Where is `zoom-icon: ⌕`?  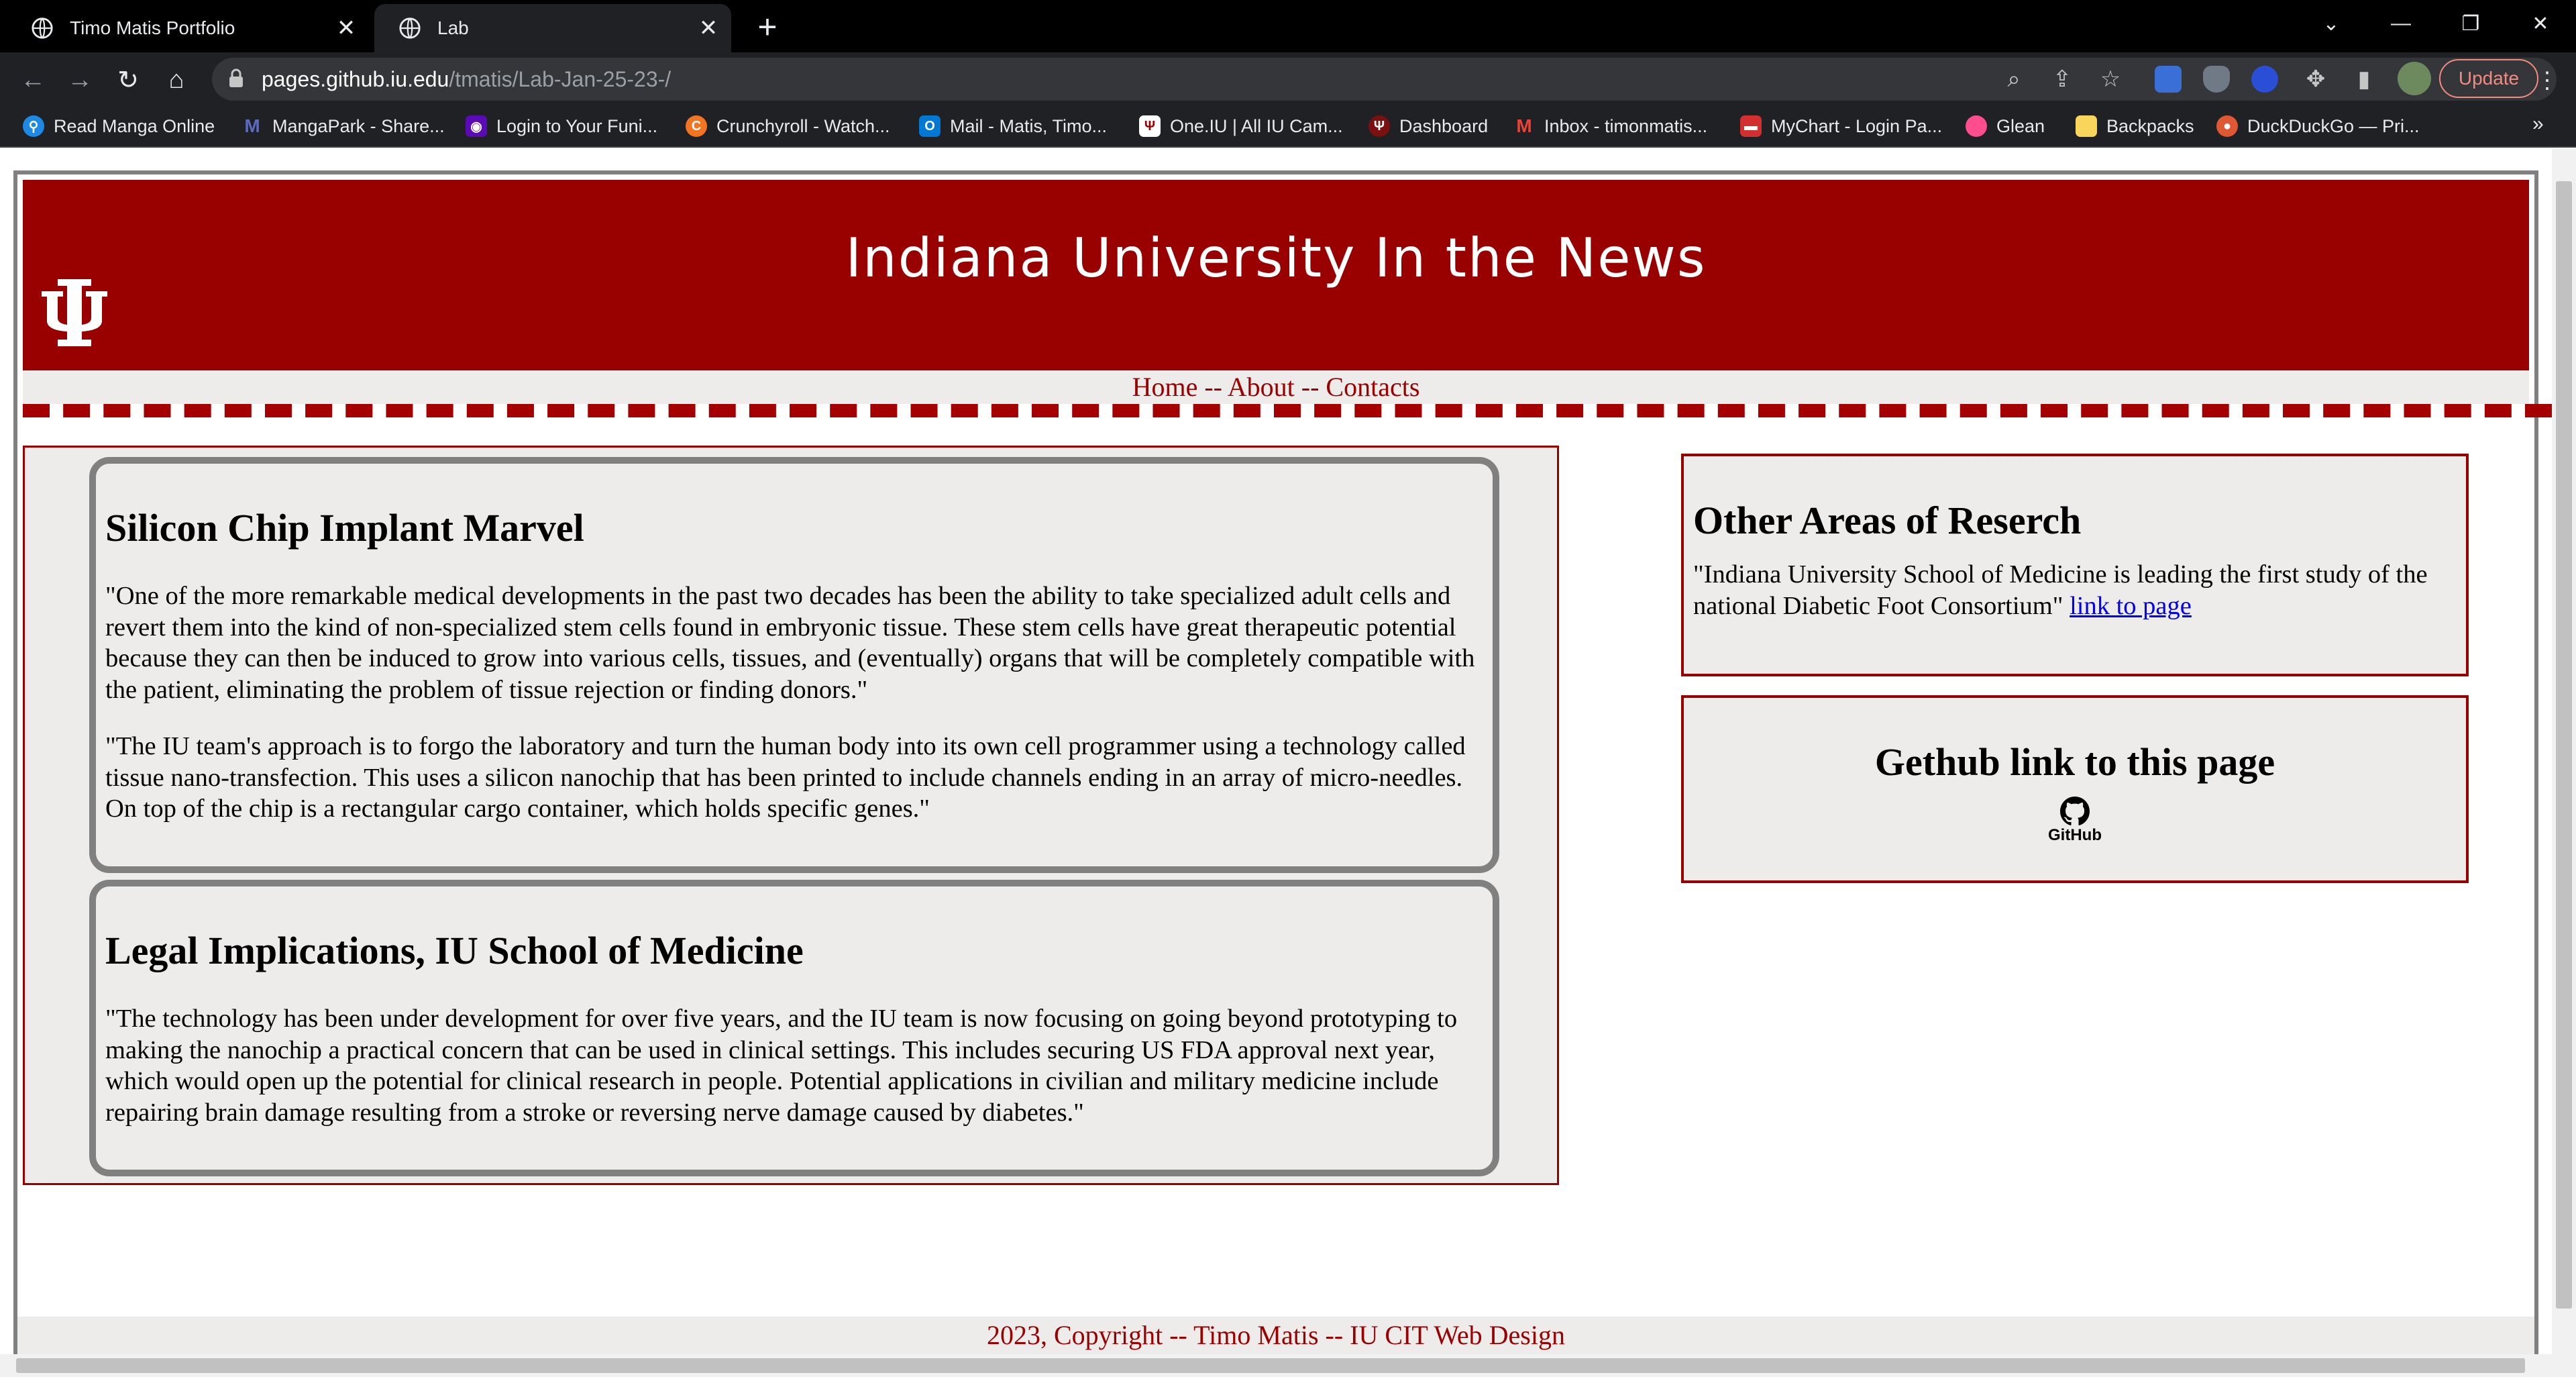 zoom-icon: ⌕ is located at coordinates (2013, 79).